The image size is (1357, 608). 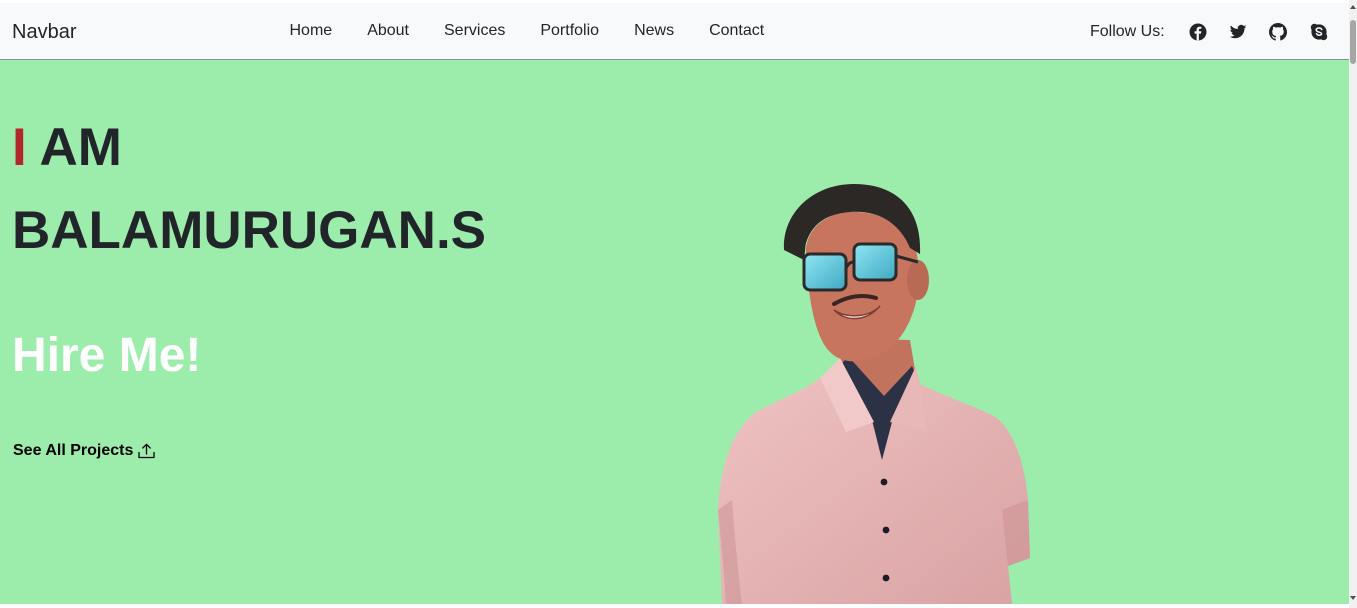 I want to click on scroll-thumb, so click(x=1353, y=42).